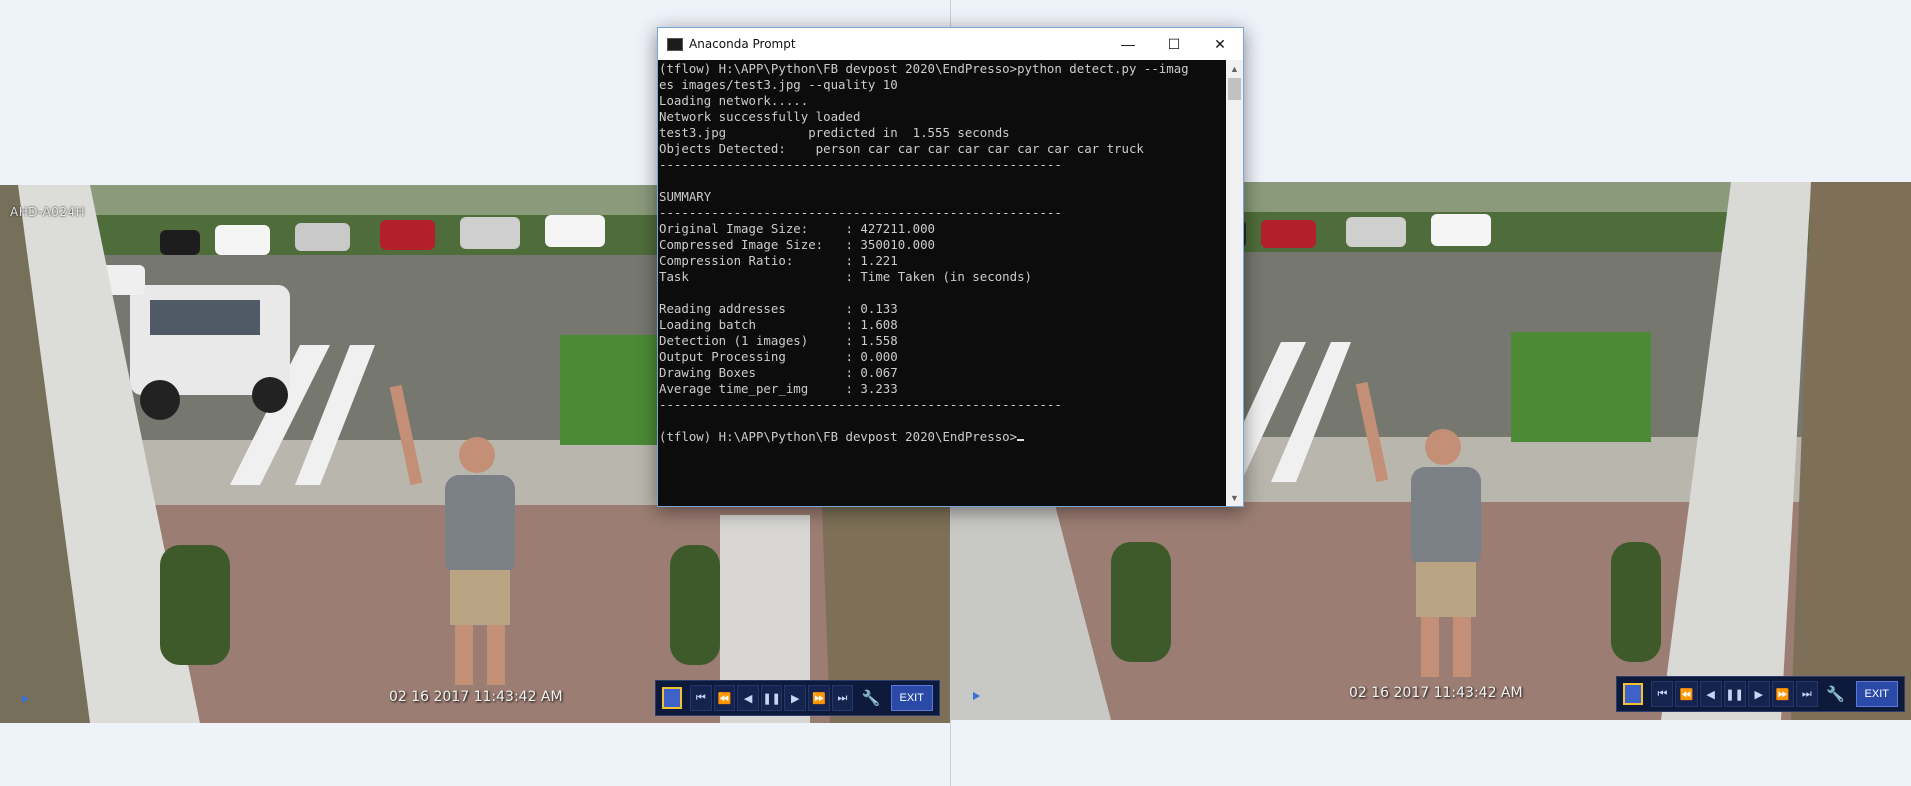 This screenshot has width=1911, height=786. What do you see at coordinates (797, 244) in the screenshot?
I see `console-line: Compressed Image Size: : 350010.000` at bounding box center [797, 244].